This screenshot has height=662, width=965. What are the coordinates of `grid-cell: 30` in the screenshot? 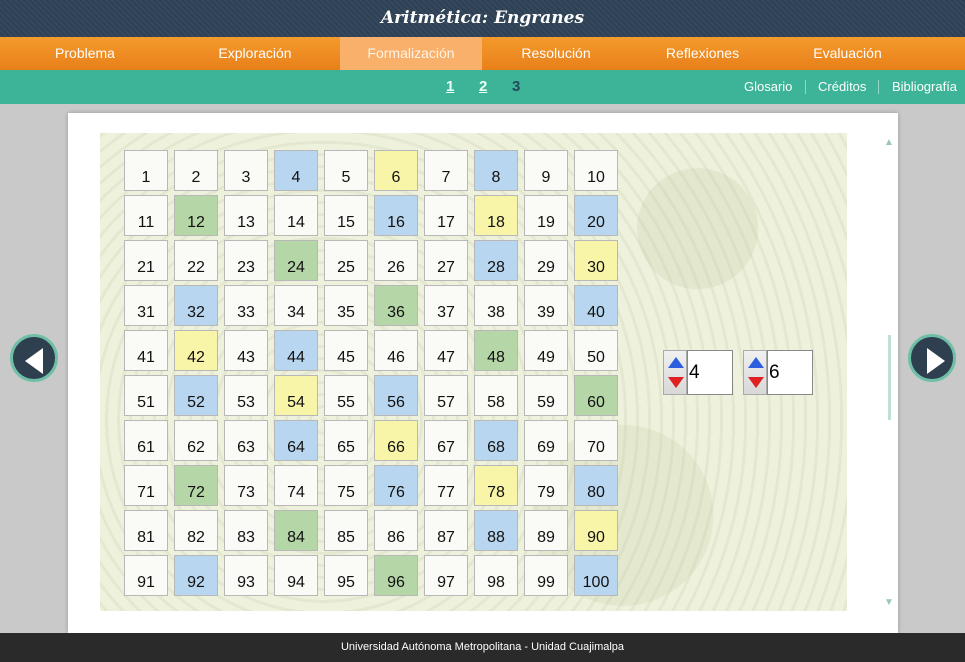 It's located at (596, 260).